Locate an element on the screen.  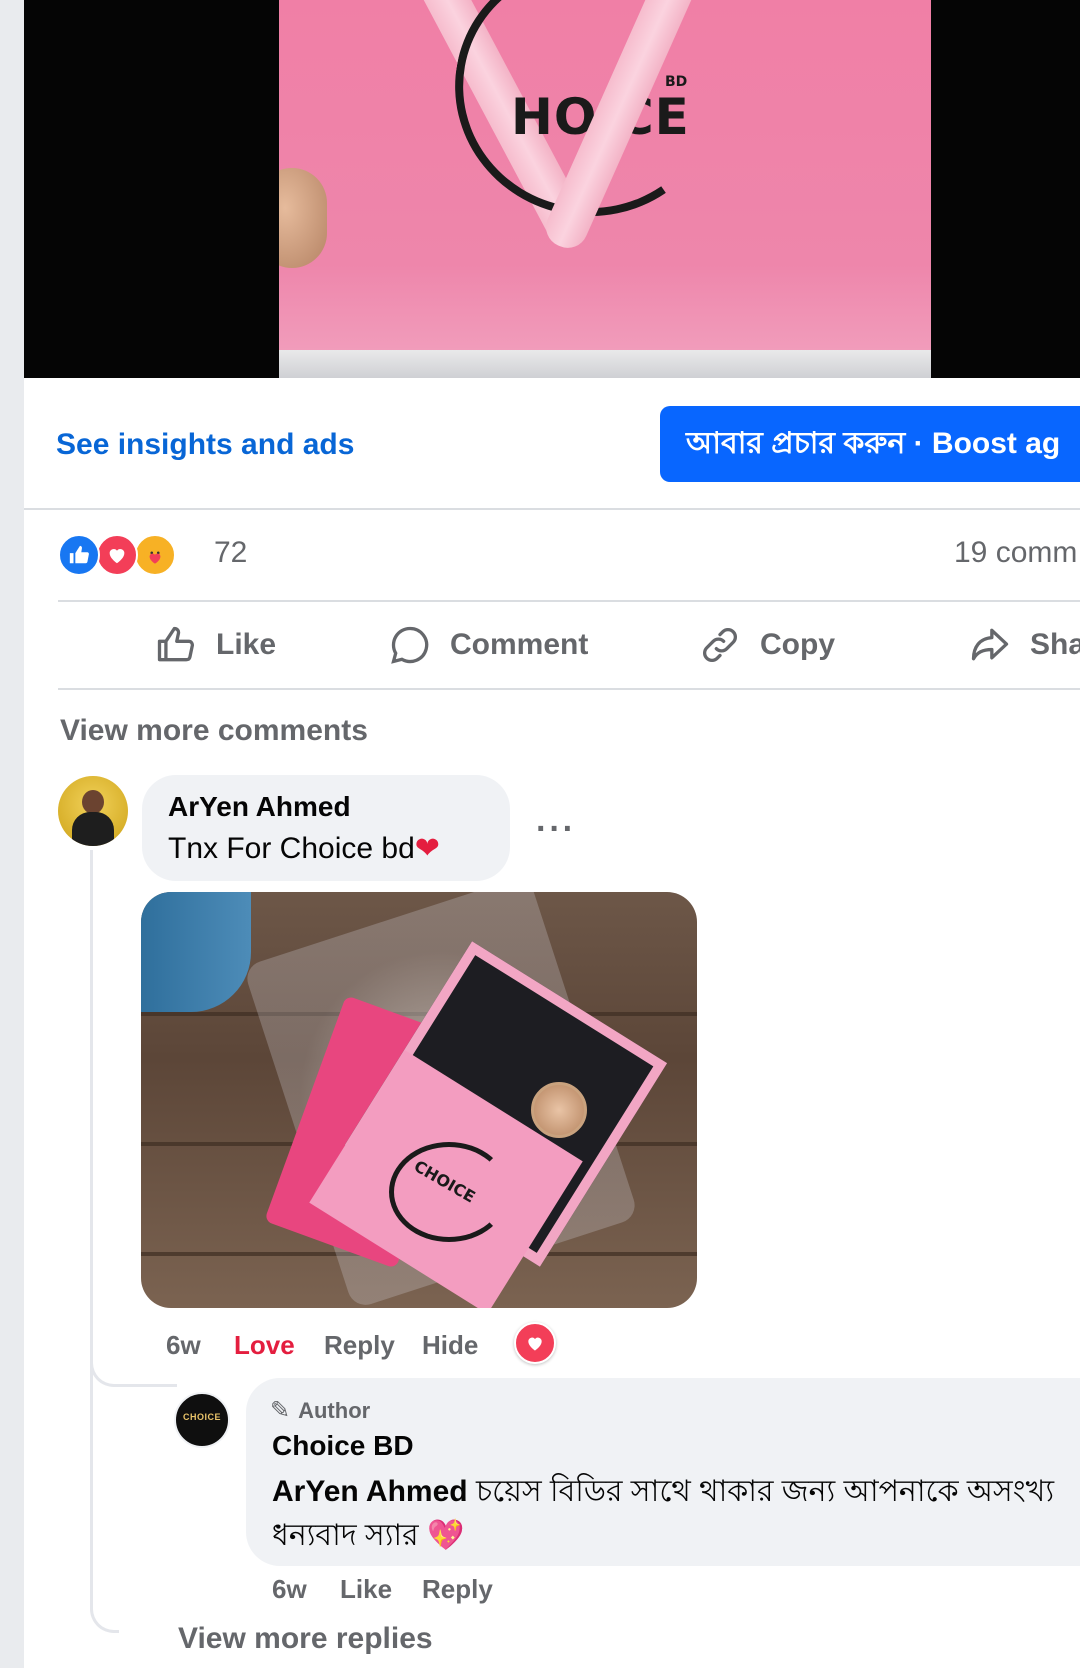
like-icon is located at coordinates (79, 555).